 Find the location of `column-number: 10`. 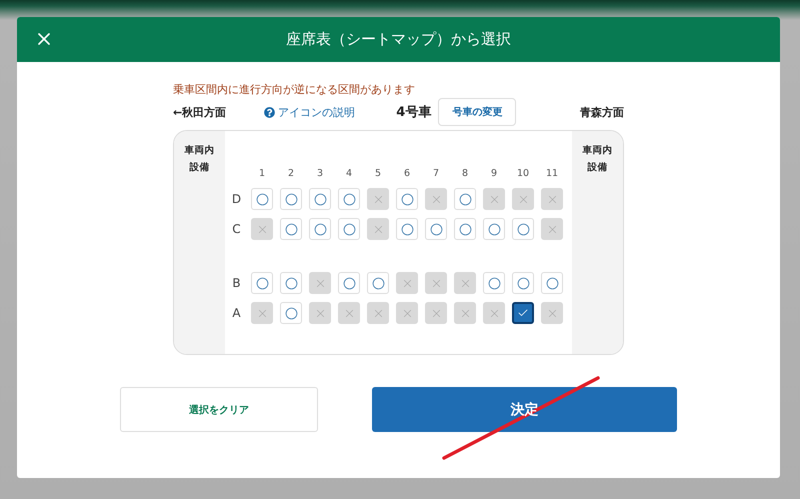

column-number: 10 is located at coordinates (523, 173).